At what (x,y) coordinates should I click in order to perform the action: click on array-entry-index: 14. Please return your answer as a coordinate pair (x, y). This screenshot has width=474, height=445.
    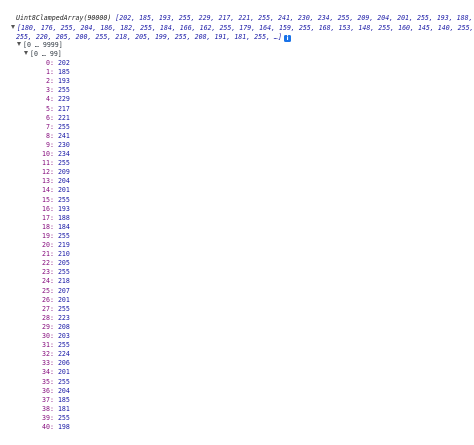
    Looking at the image, I should click on (46, 190).